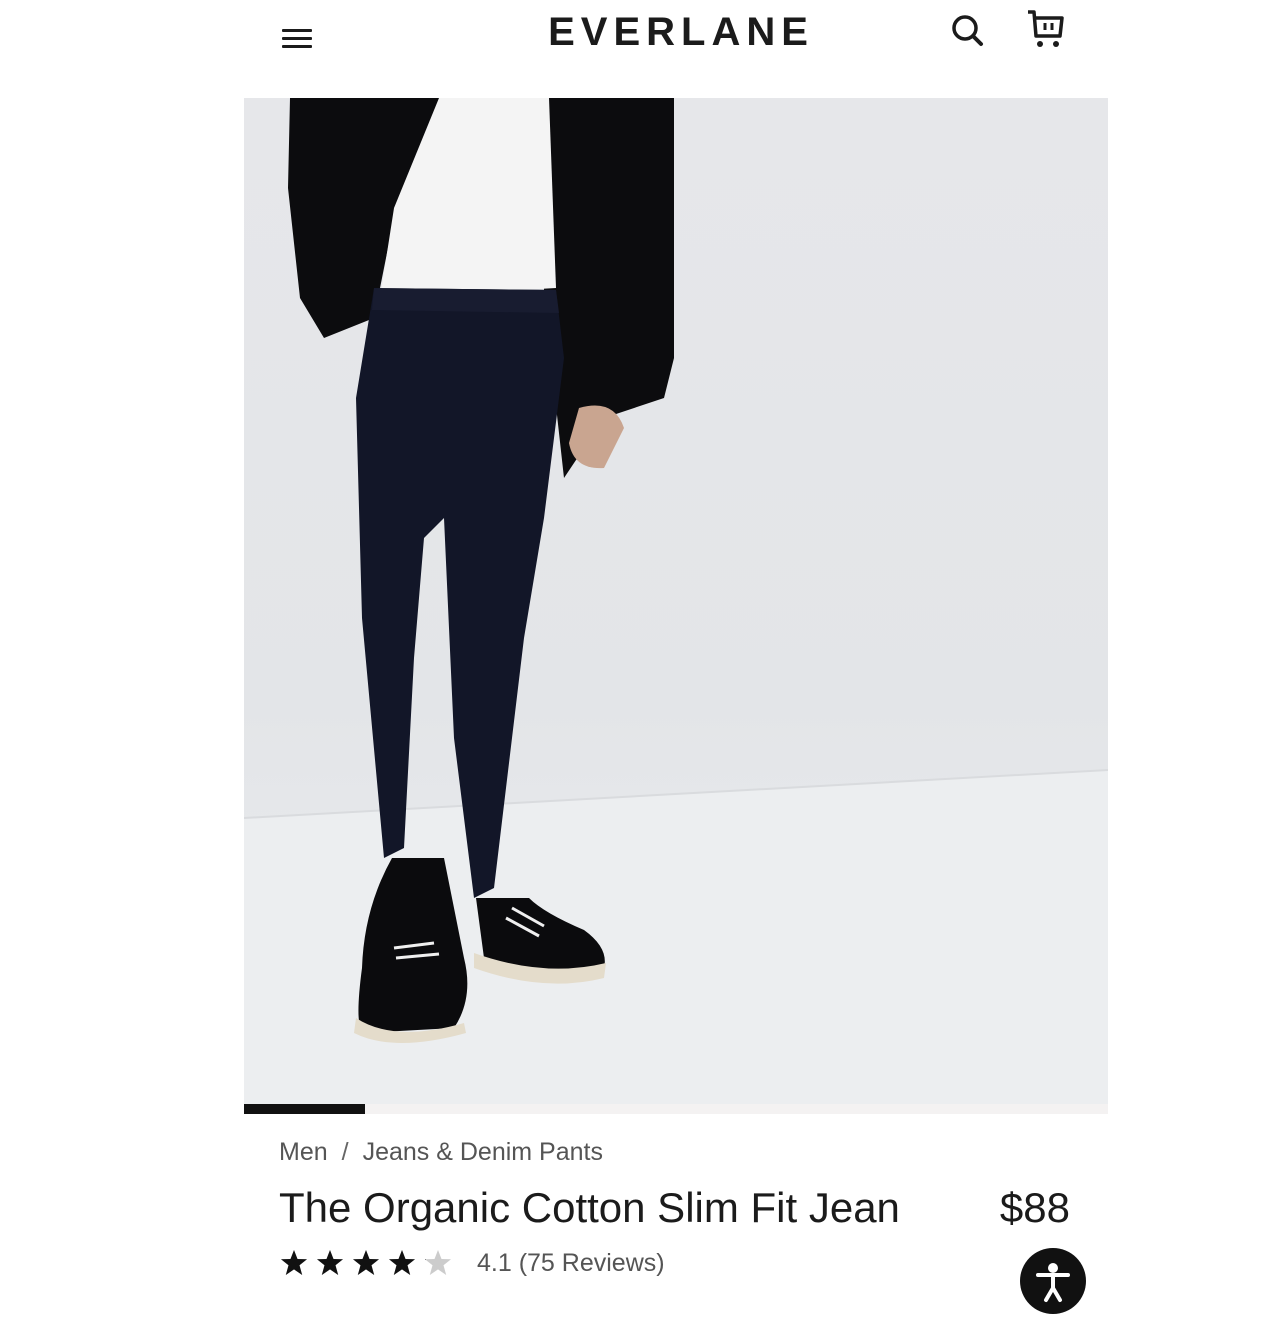 The image size is (1280, 1319). I want to click on cart-button, so click(1046, 28).